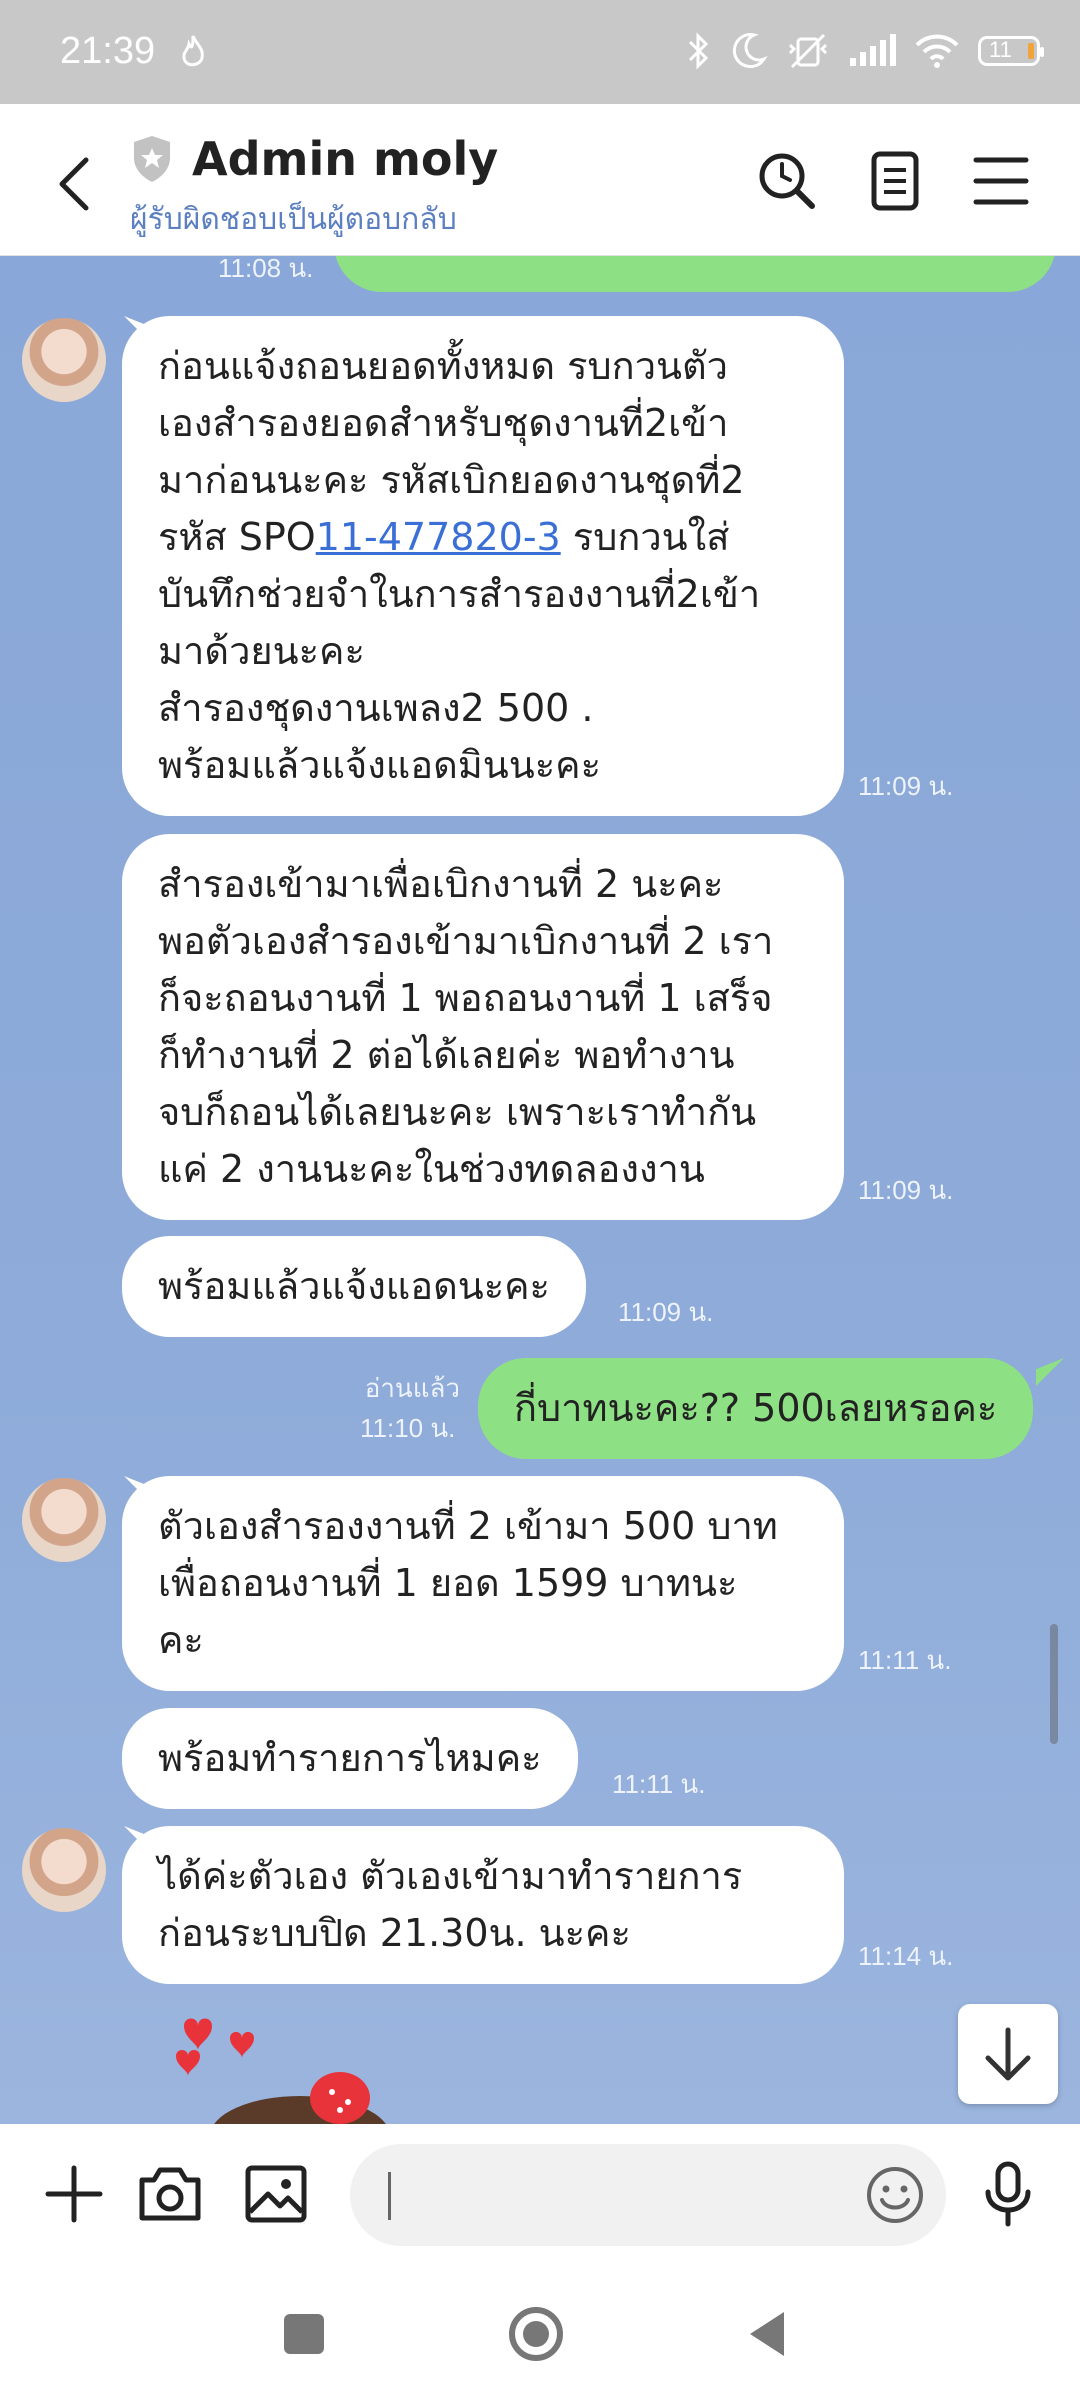  Describe the element at coordinates (1001, 181) in the screenshot. I see `menu-icon` at that location.